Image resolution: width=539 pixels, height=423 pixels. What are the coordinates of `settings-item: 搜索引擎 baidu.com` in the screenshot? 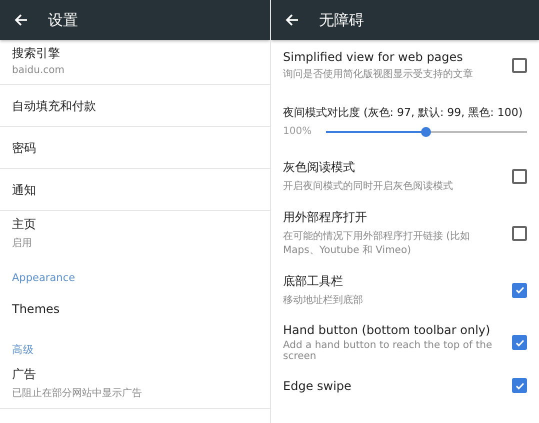 It's located at (135, 62).